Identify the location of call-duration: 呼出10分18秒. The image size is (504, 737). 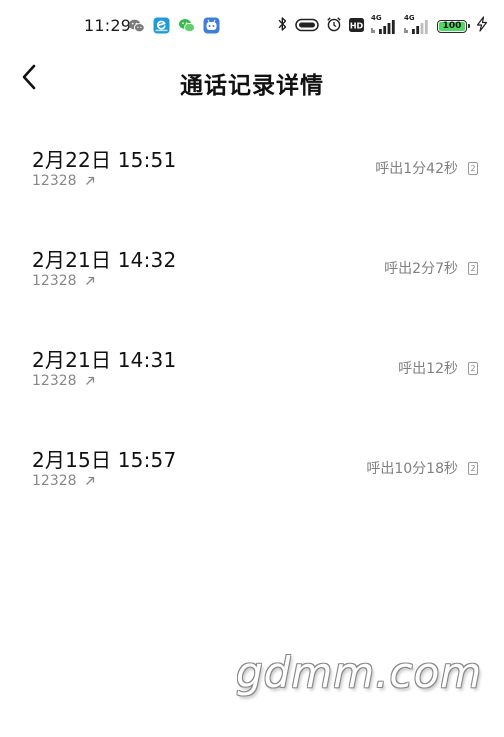
(412, 469).